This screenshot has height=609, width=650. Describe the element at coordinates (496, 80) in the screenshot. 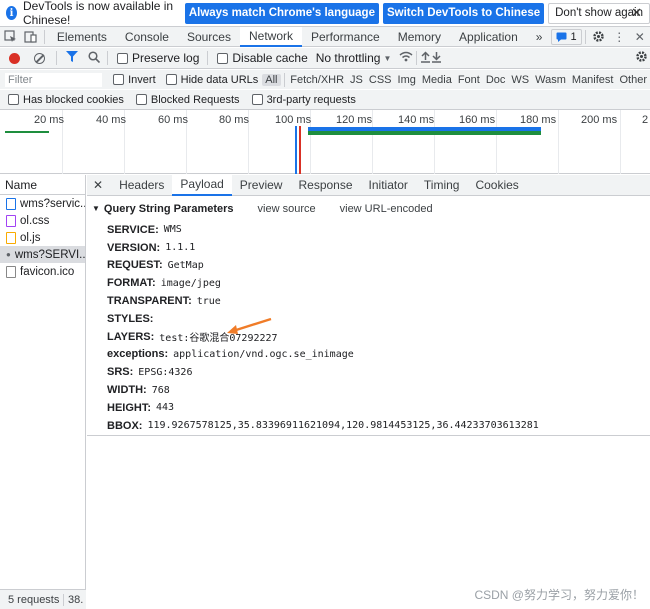

I see `filter-type-doc: Doc` at that location.